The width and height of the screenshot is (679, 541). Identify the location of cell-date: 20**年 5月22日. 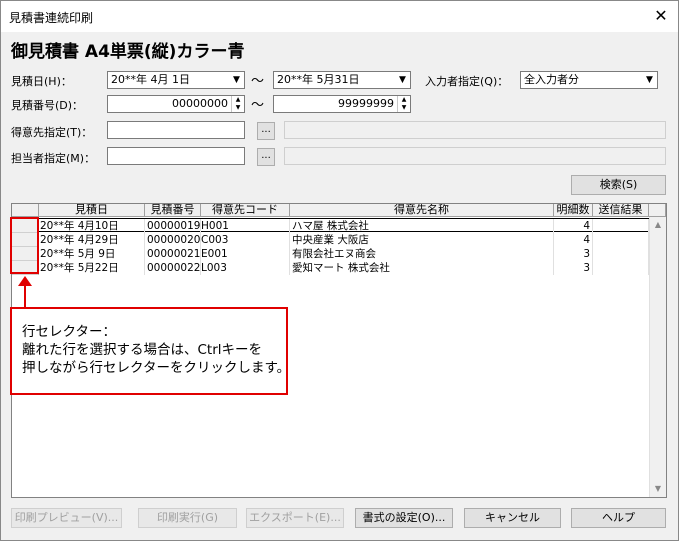
(92, 268).